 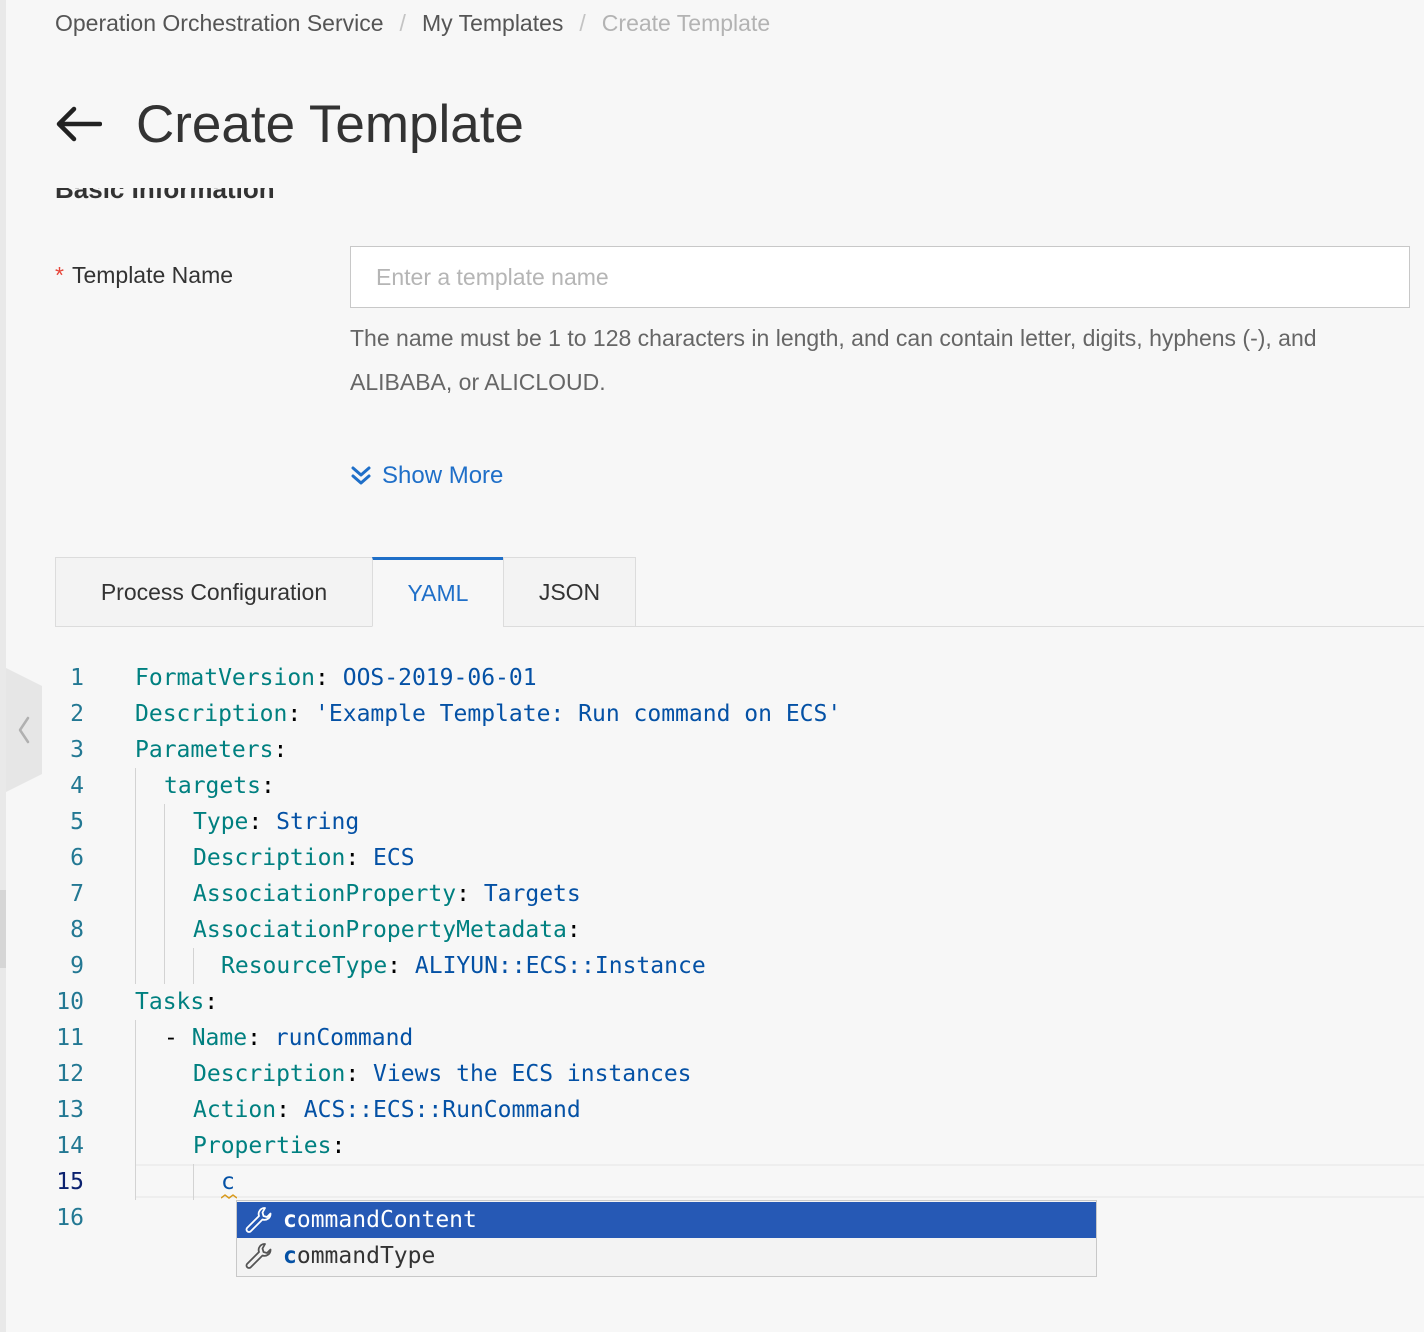 What do you see at coordinates (70, 1002) in the screenshot?
I see `line-number: 10` at bounding box center [70, 1002].